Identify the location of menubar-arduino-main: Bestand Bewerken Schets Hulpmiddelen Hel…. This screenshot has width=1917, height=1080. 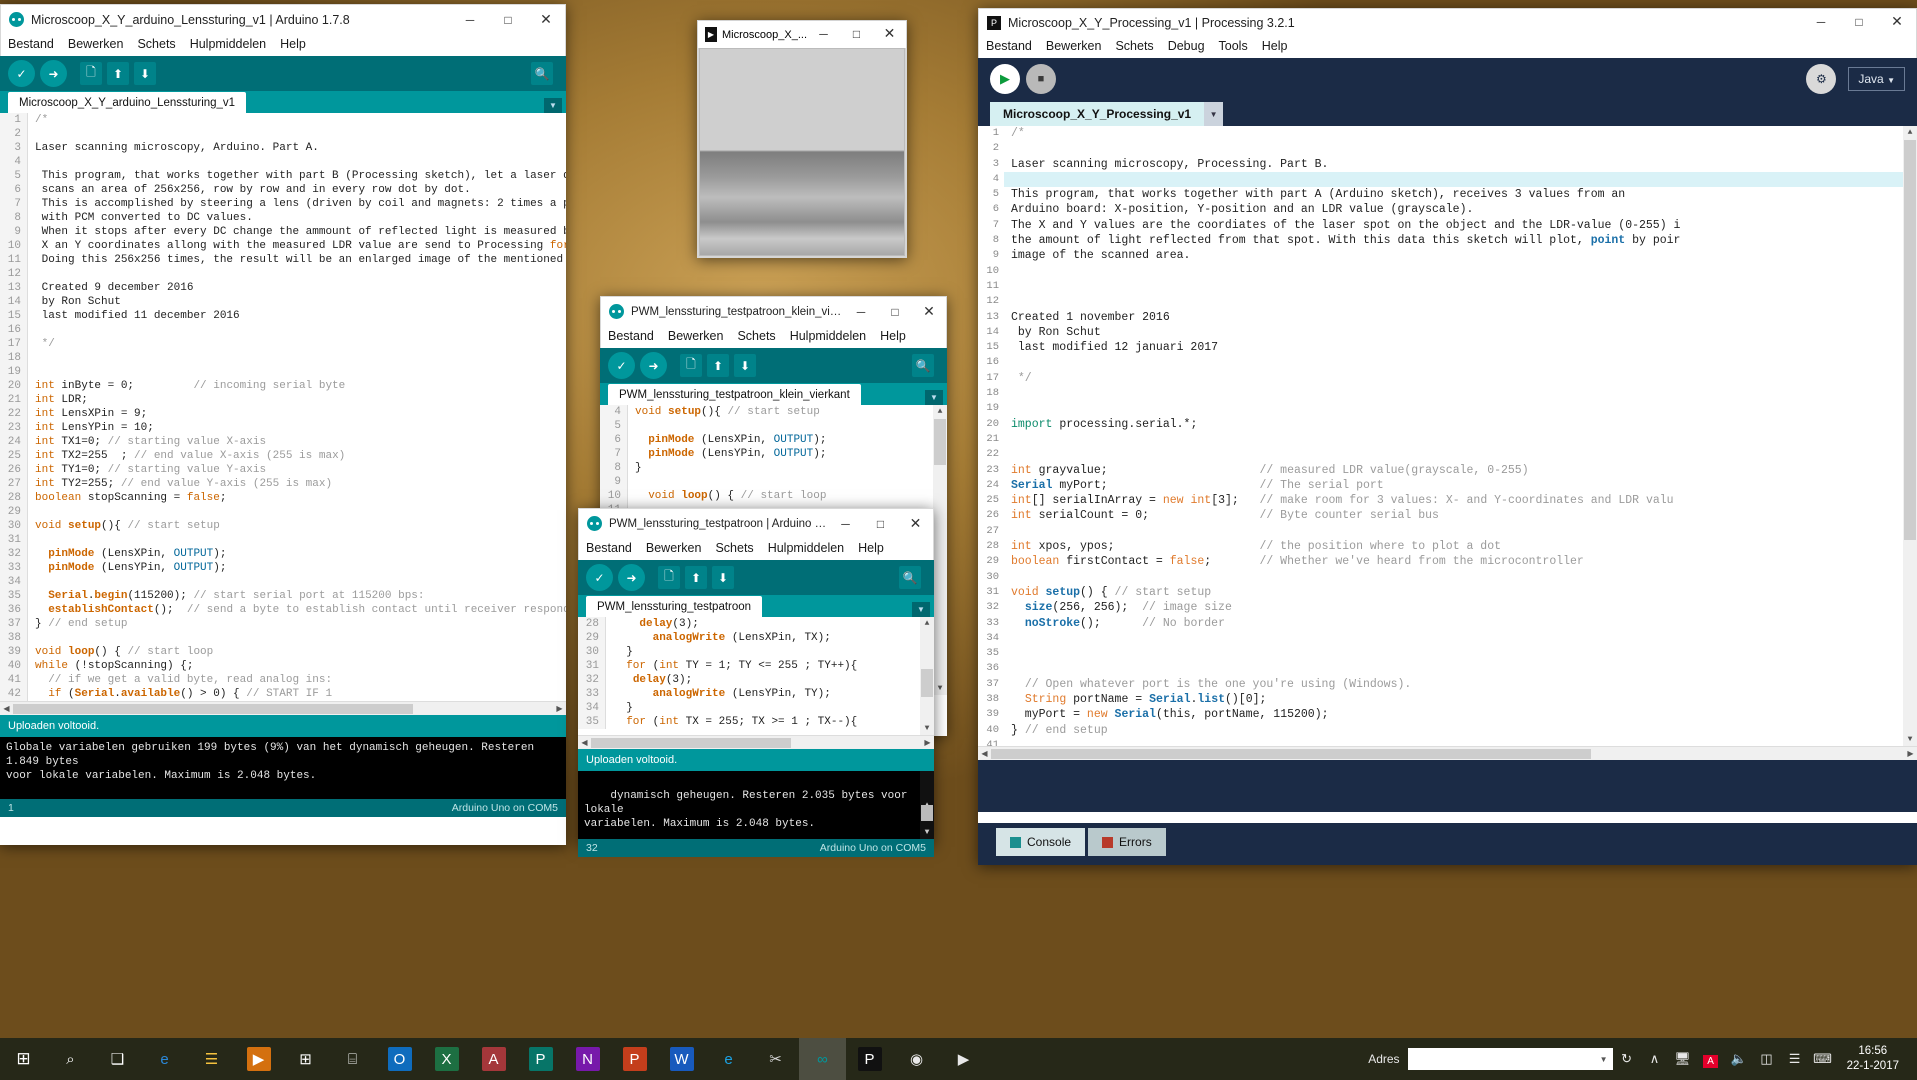
(283, 45).